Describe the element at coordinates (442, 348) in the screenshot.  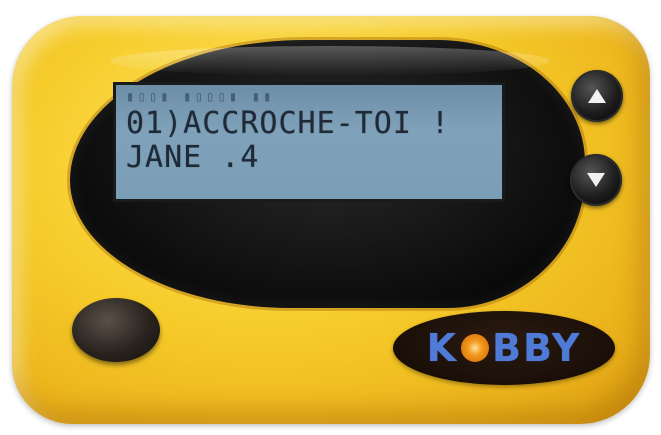
I see `logo-letter-k: K` at that location.